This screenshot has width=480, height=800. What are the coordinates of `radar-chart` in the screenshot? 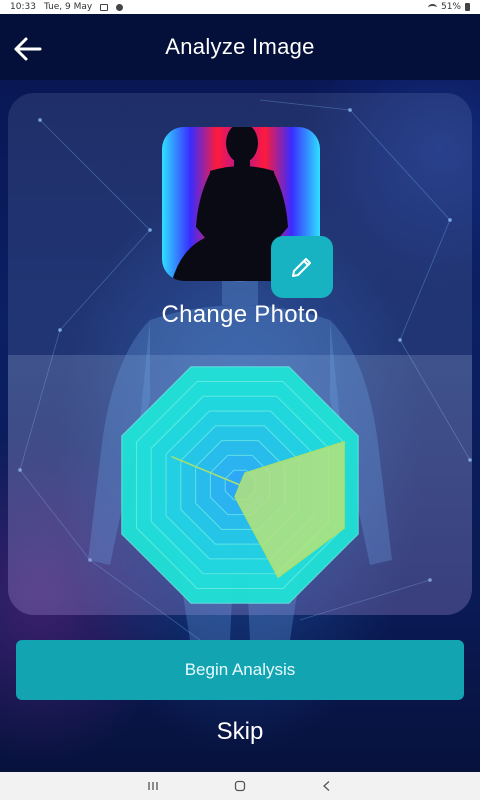 It's located at (240, 485).